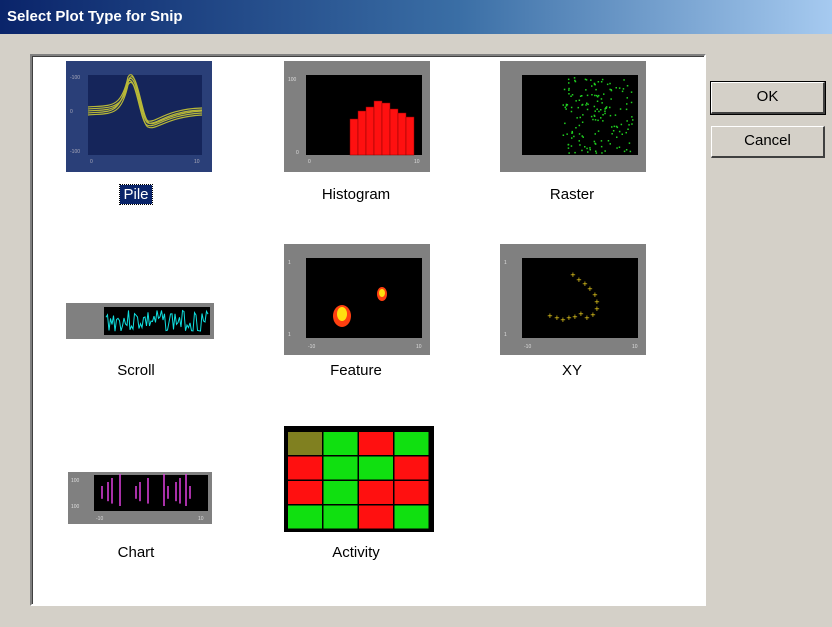  Describe the element at coordinates (572, 194) in the screenshot. I see `raster-label: Raster` at that location.